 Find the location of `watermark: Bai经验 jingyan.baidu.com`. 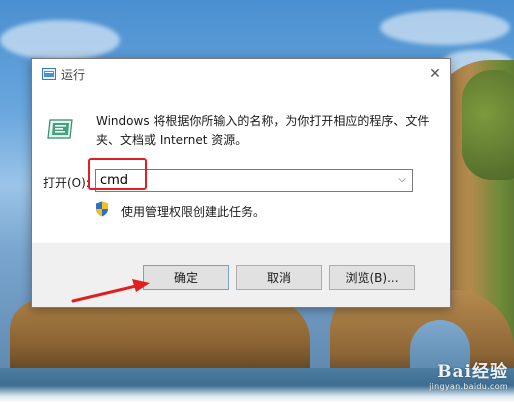

watermark: Bai经验 jingyan.baidu.com is located at coordinates (452, 374).